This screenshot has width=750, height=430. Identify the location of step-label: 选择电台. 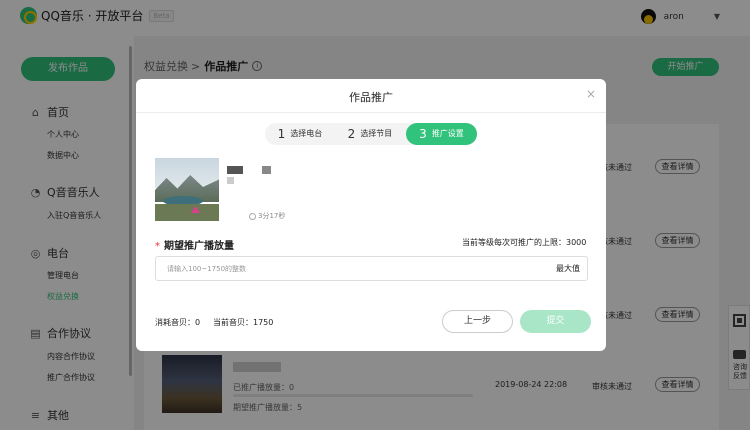
(306, 133).